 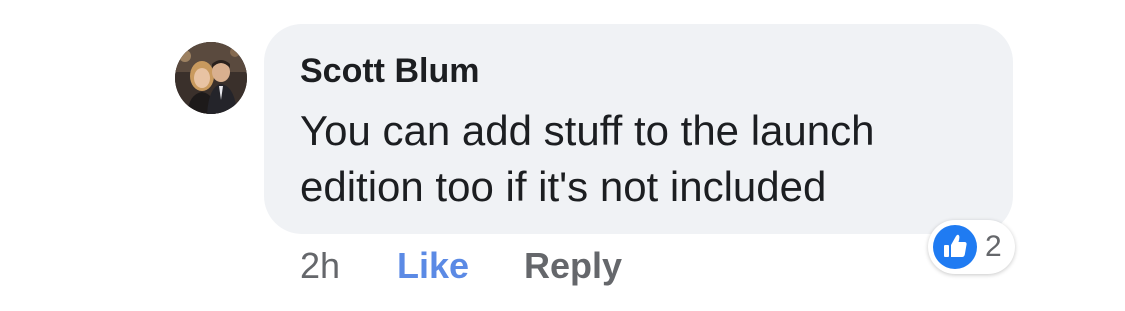 What do you see at coordinates (433, 266) in the screenshot?
I see `like-button: Like` at bounding box center [433, 266].